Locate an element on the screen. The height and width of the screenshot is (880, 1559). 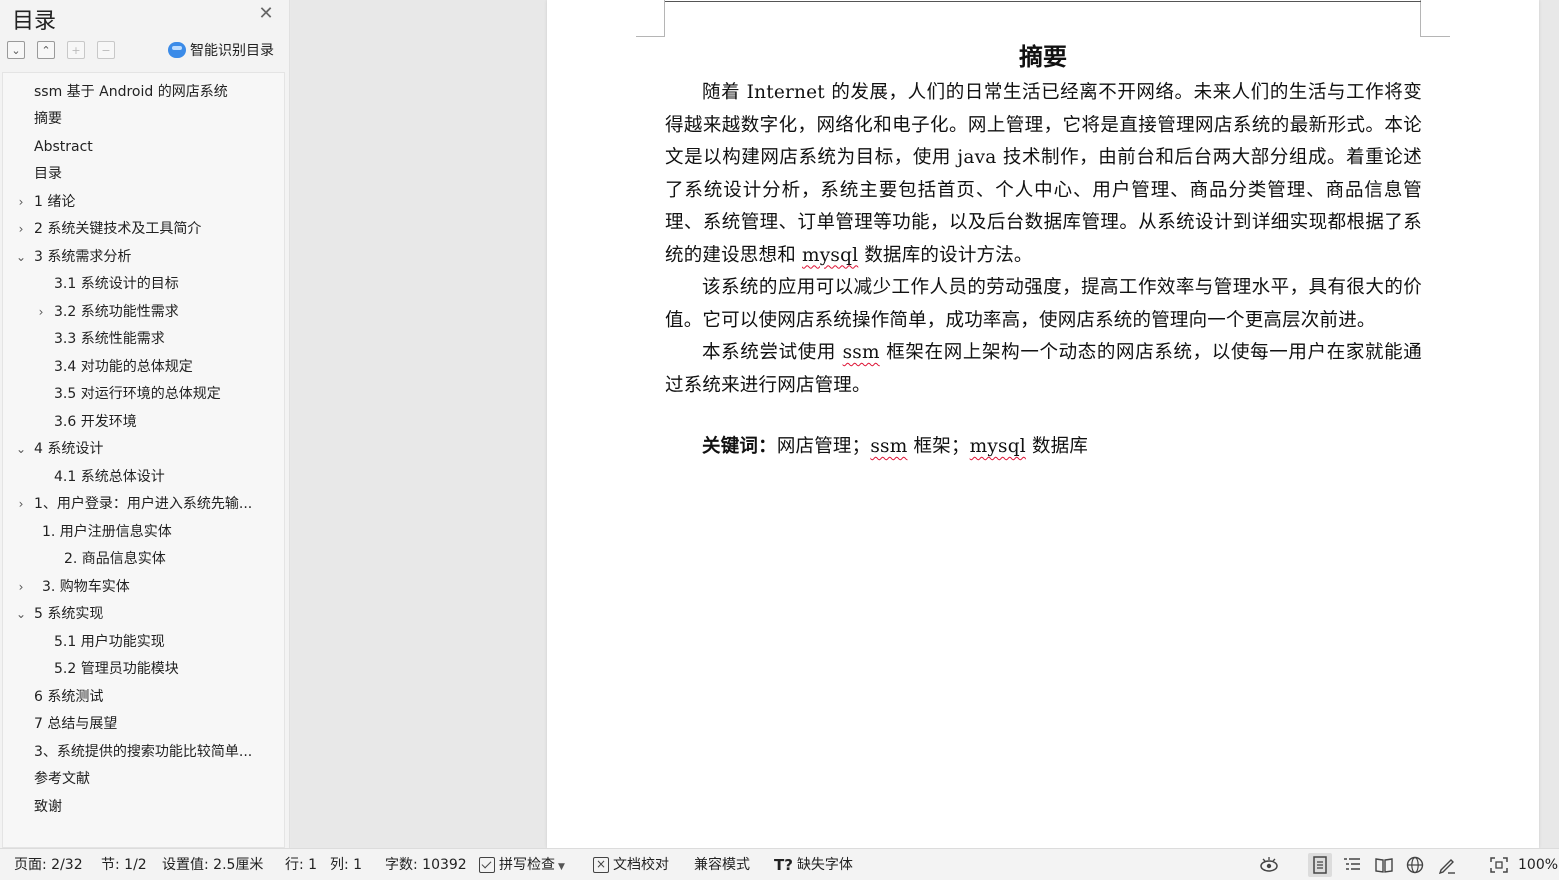
missing-fonts-button: T? 缺失字体 is located at coordinates (813, 864).